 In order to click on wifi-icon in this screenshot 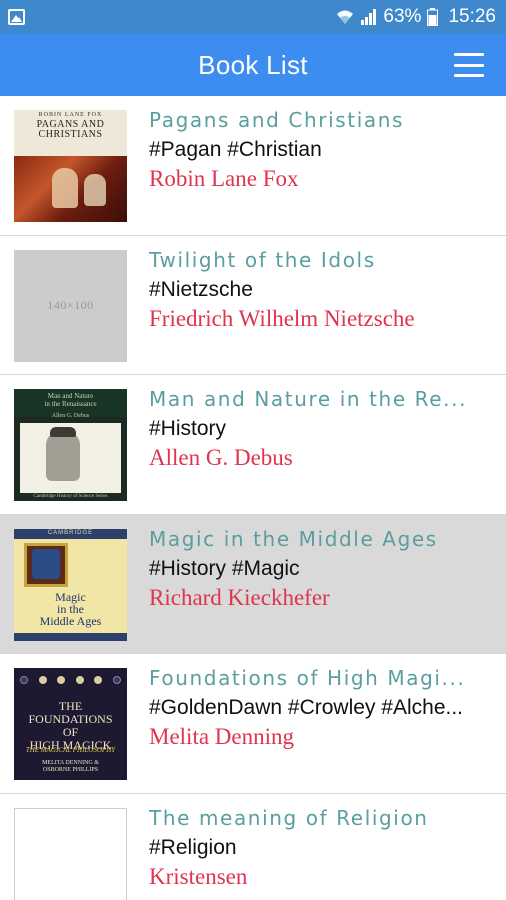, I will do `click(345, 17)`.